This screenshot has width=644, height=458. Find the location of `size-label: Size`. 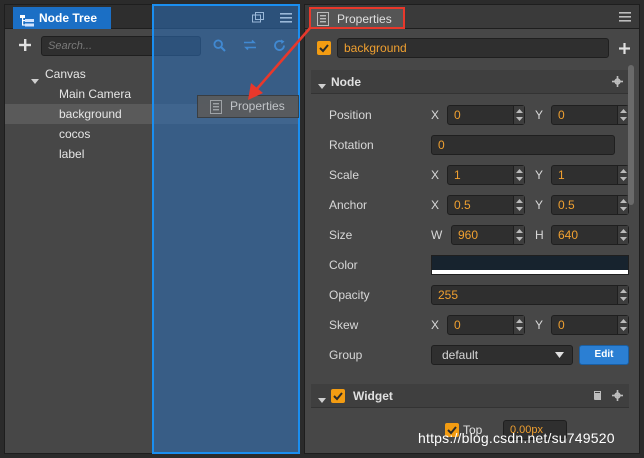

size-label: Size is located at coordinates (341, 235).